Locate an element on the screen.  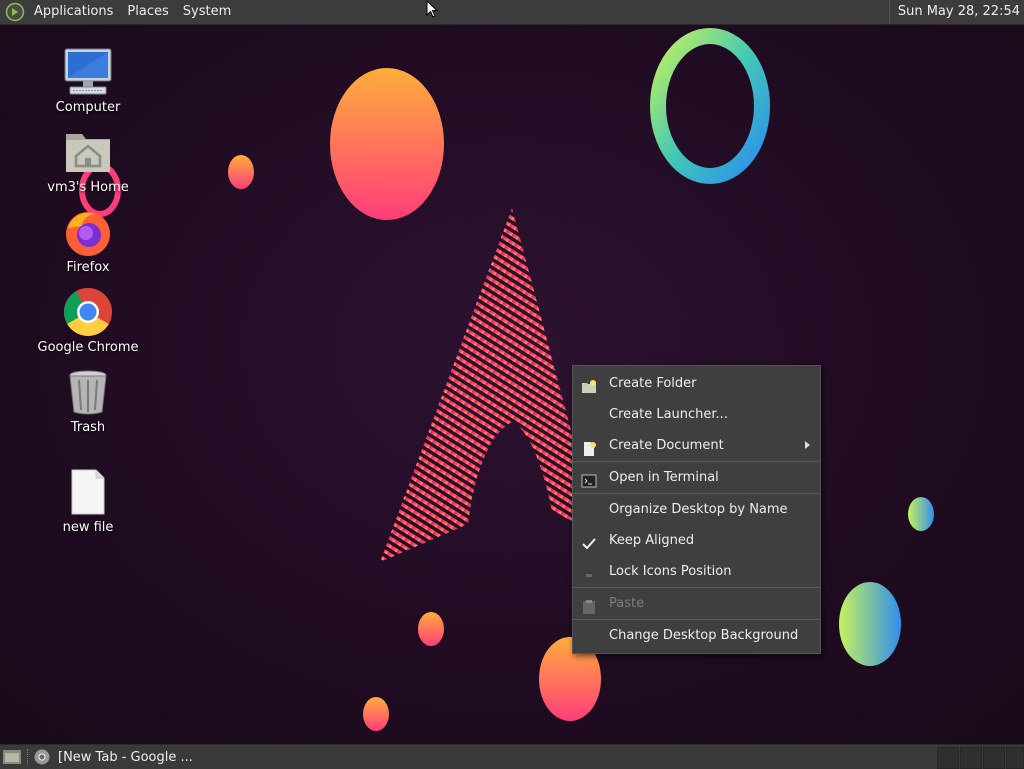
menu-item-change-desktop-background: Change Desktop Background is located at coordinates (696, 635).